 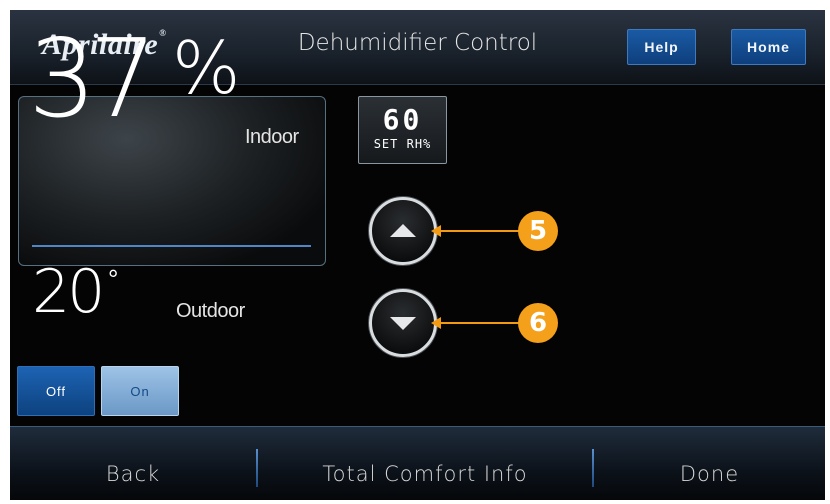 What do you see at coordinates (538, 231) in the screenshot?
I see `callout-5-badge: 5` at bounding box center [538, 231].